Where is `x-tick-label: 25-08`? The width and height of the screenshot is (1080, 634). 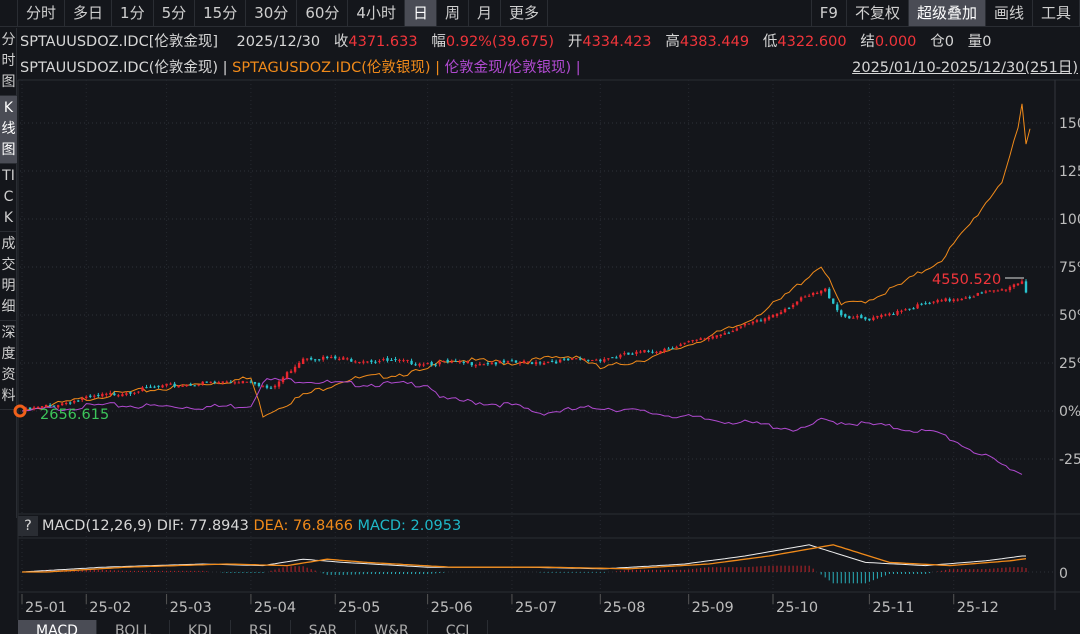 x-tick-label: 25-08 is located at coordinates (624, 608).